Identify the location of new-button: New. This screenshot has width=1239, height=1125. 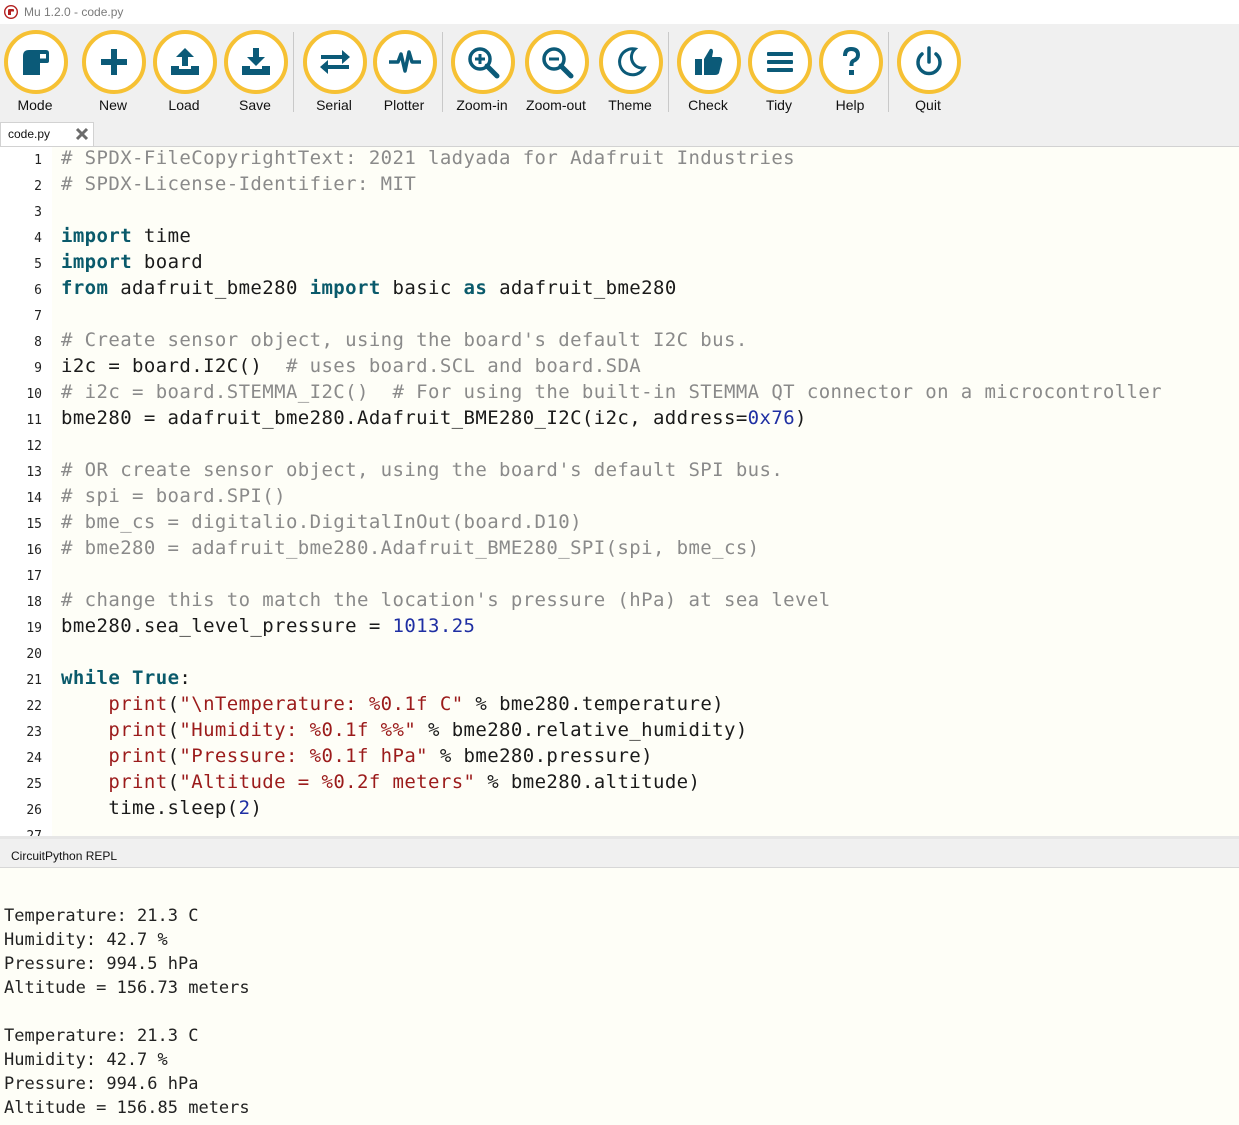
(113, 75).